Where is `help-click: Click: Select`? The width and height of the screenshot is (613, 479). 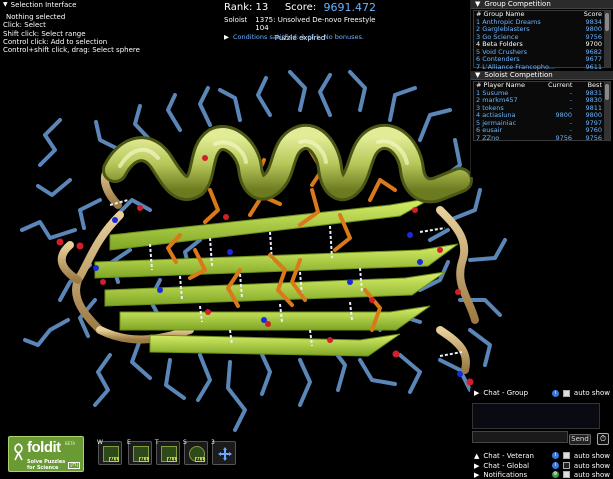 help-click: Click: Select is located at coordinates (24, 25).